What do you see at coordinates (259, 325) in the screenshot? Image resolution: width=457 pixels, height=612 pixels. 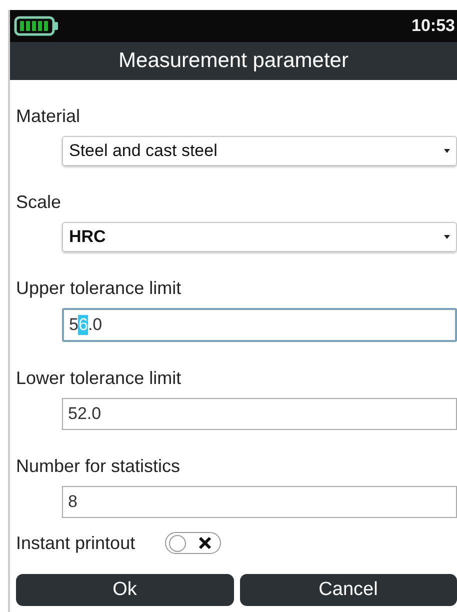 I see `input-field: 56.0` at bounding box center [259, 325].